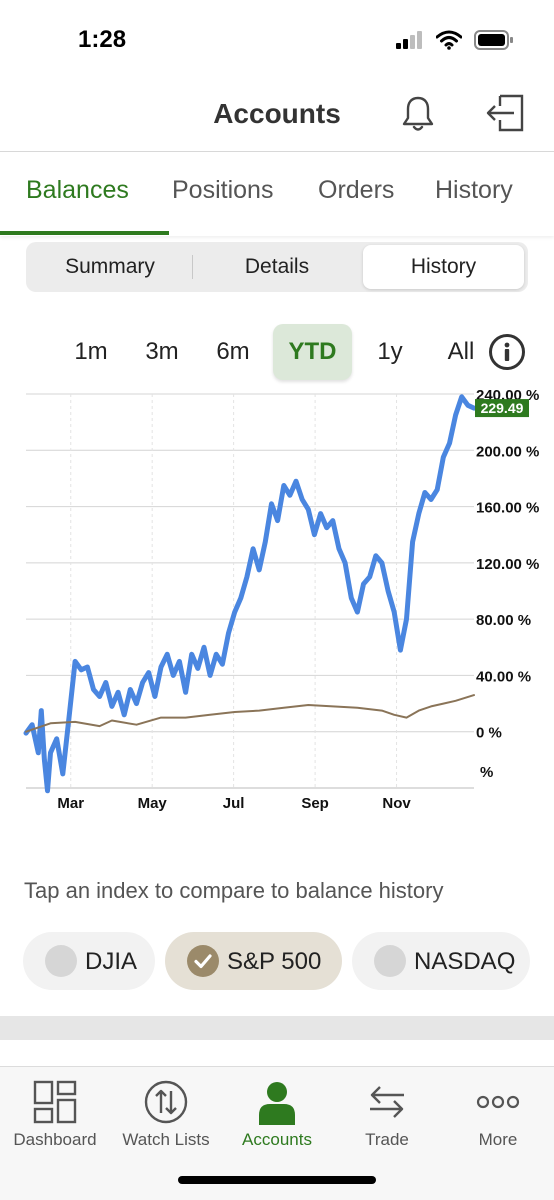 This screenshot has height=1200, width=554. I want to click on bell-icon, so click(418, 113).